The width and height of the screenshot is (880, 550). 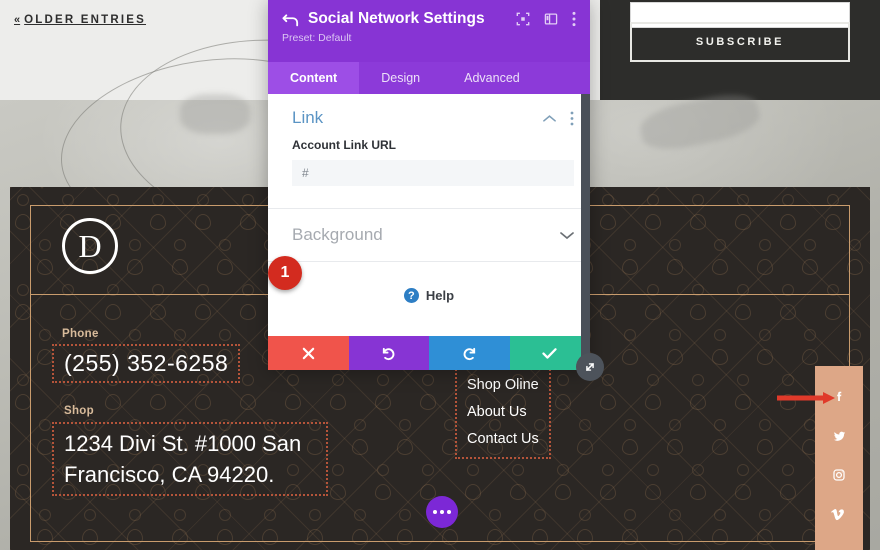 I want to click on redo-button, so click(x=469, y=353).